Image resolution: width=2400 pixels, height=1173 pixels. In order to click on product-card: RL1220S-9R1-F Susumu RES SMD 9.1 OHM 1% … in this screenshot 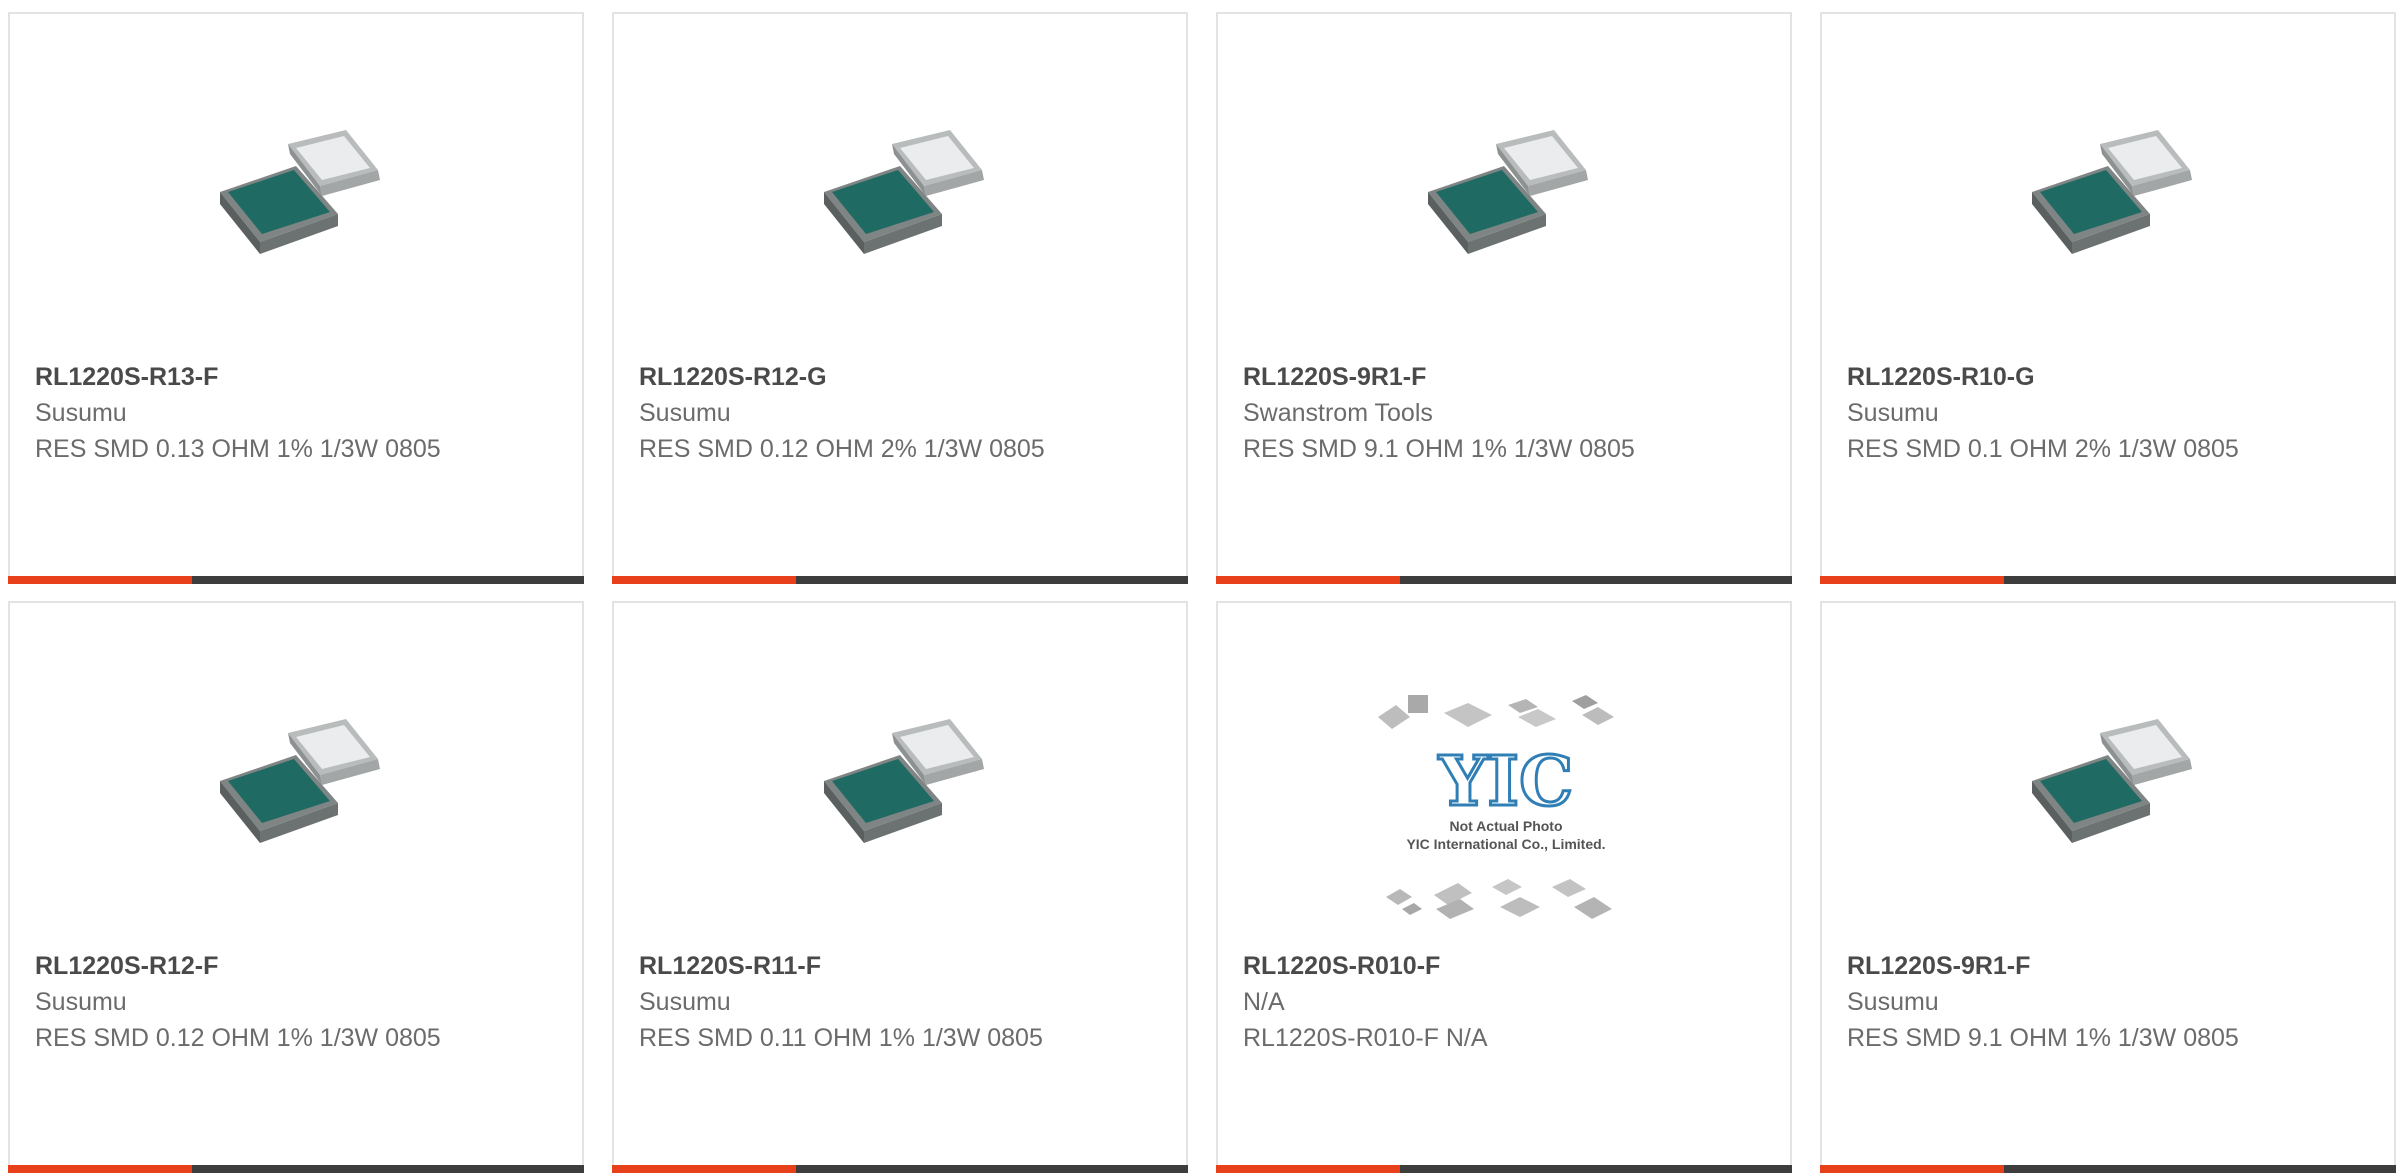, I will do `click(2108, 887)`.